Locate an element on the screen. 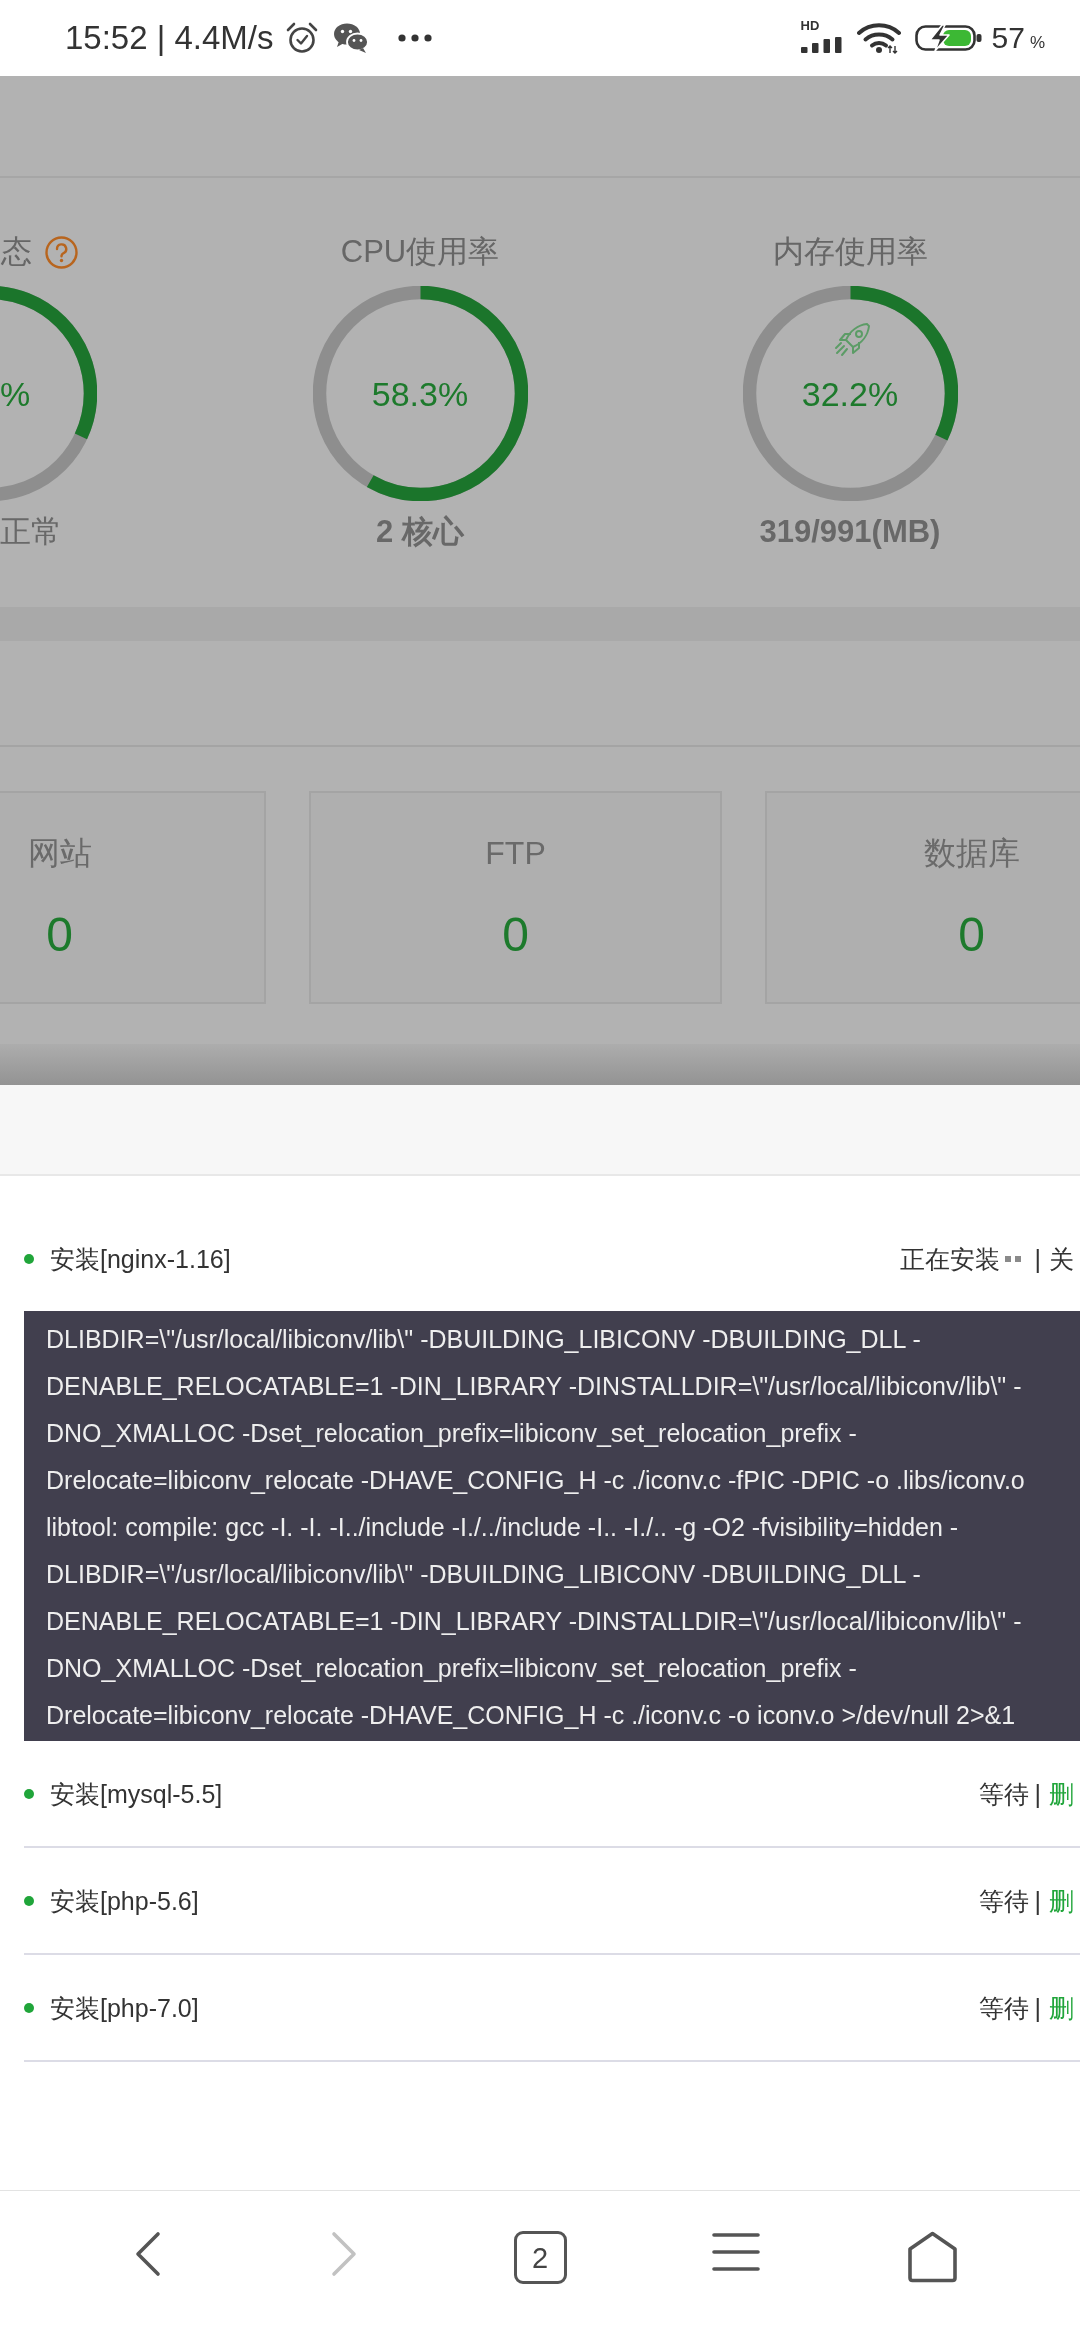 The height and width of the screenshot is (2340, 1080). chat-bubbles-icon is located at coordinates (350, 38).